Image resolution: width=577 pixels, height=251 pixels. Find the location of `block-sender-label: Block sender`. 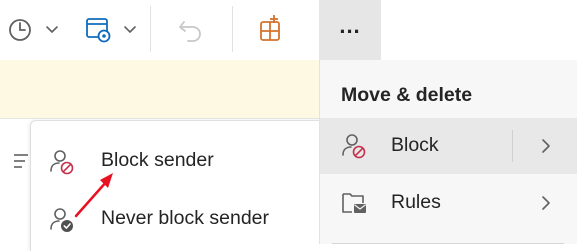

block-sender-label: Block sender is located at coordinates (157, 160).